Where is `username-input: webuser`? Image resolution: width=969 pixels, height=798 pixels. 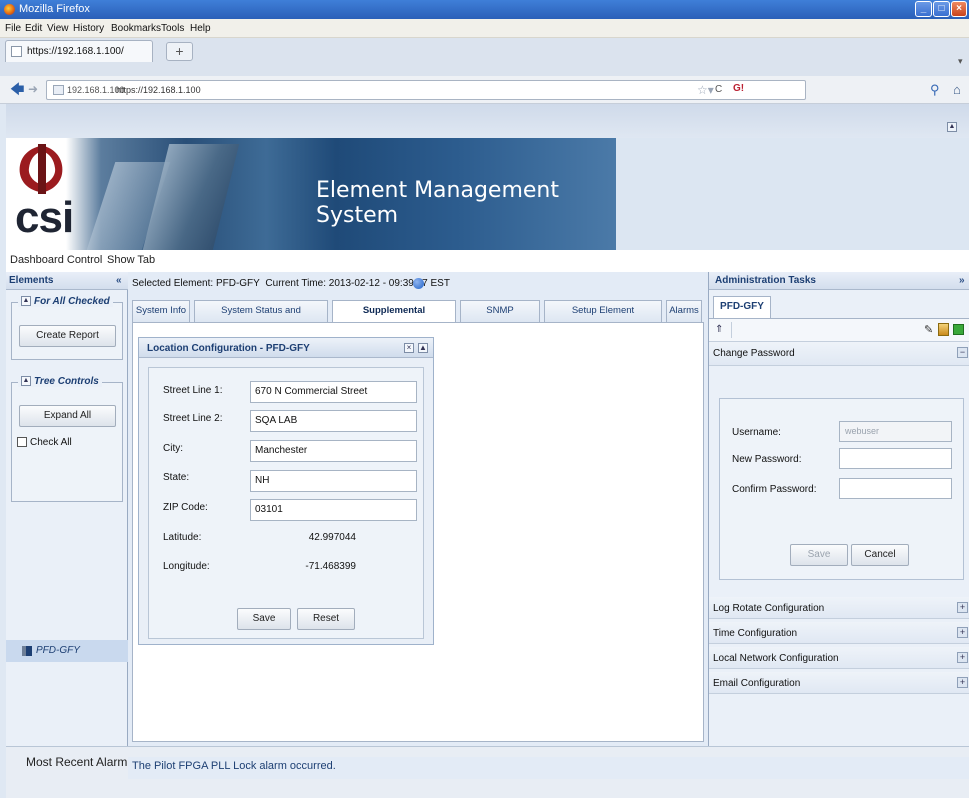
username-input: webuser is located at coordinates (895, 431).